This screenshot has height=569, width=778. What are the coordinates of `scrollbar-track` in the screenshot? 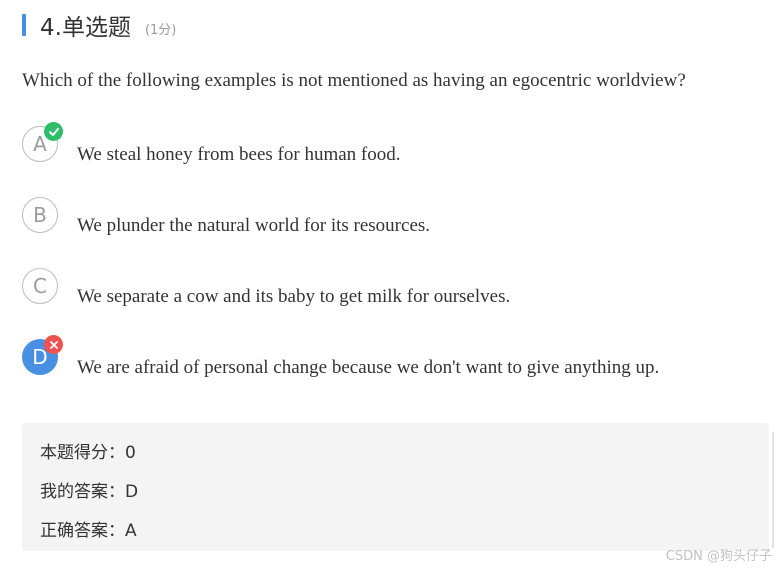 It's located at (773, 490).